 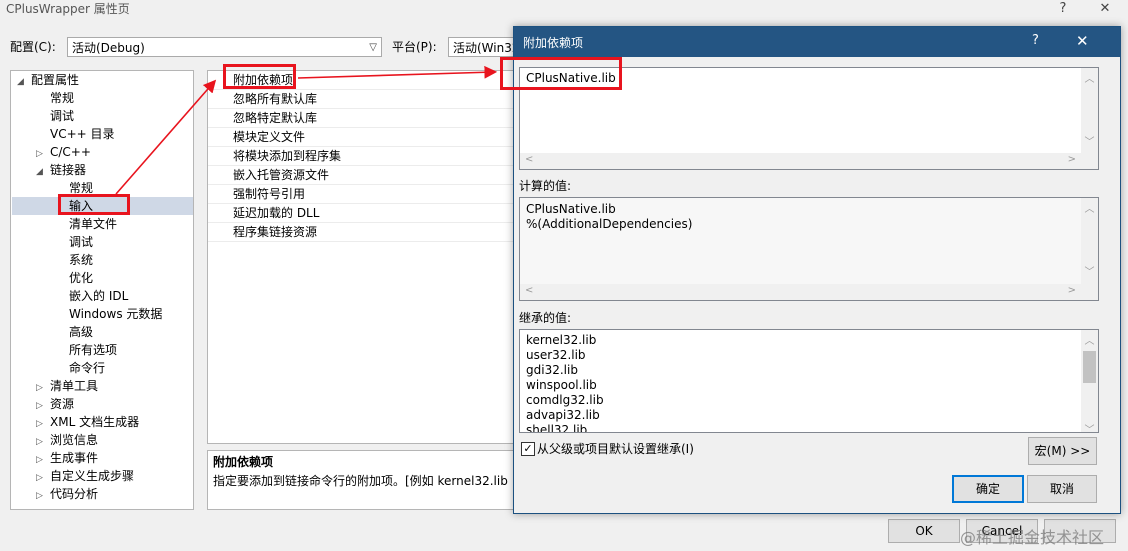 I want to click on watermark: @稀土掘金技术社区, so click(x=1032, y=537).